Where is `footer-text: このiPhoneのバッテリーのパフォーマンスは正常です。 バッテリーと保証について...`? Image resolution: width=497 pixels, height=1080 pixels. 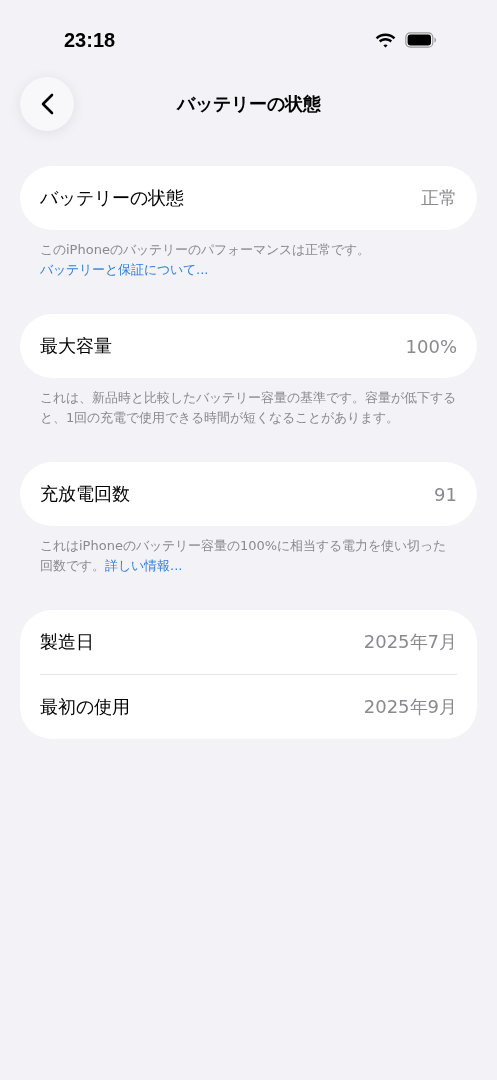 footer-text: このiPhoneのバッテリーのパフォーマンスは正常です。 バッテリーと保証について... is located at coordinates (205, 260).